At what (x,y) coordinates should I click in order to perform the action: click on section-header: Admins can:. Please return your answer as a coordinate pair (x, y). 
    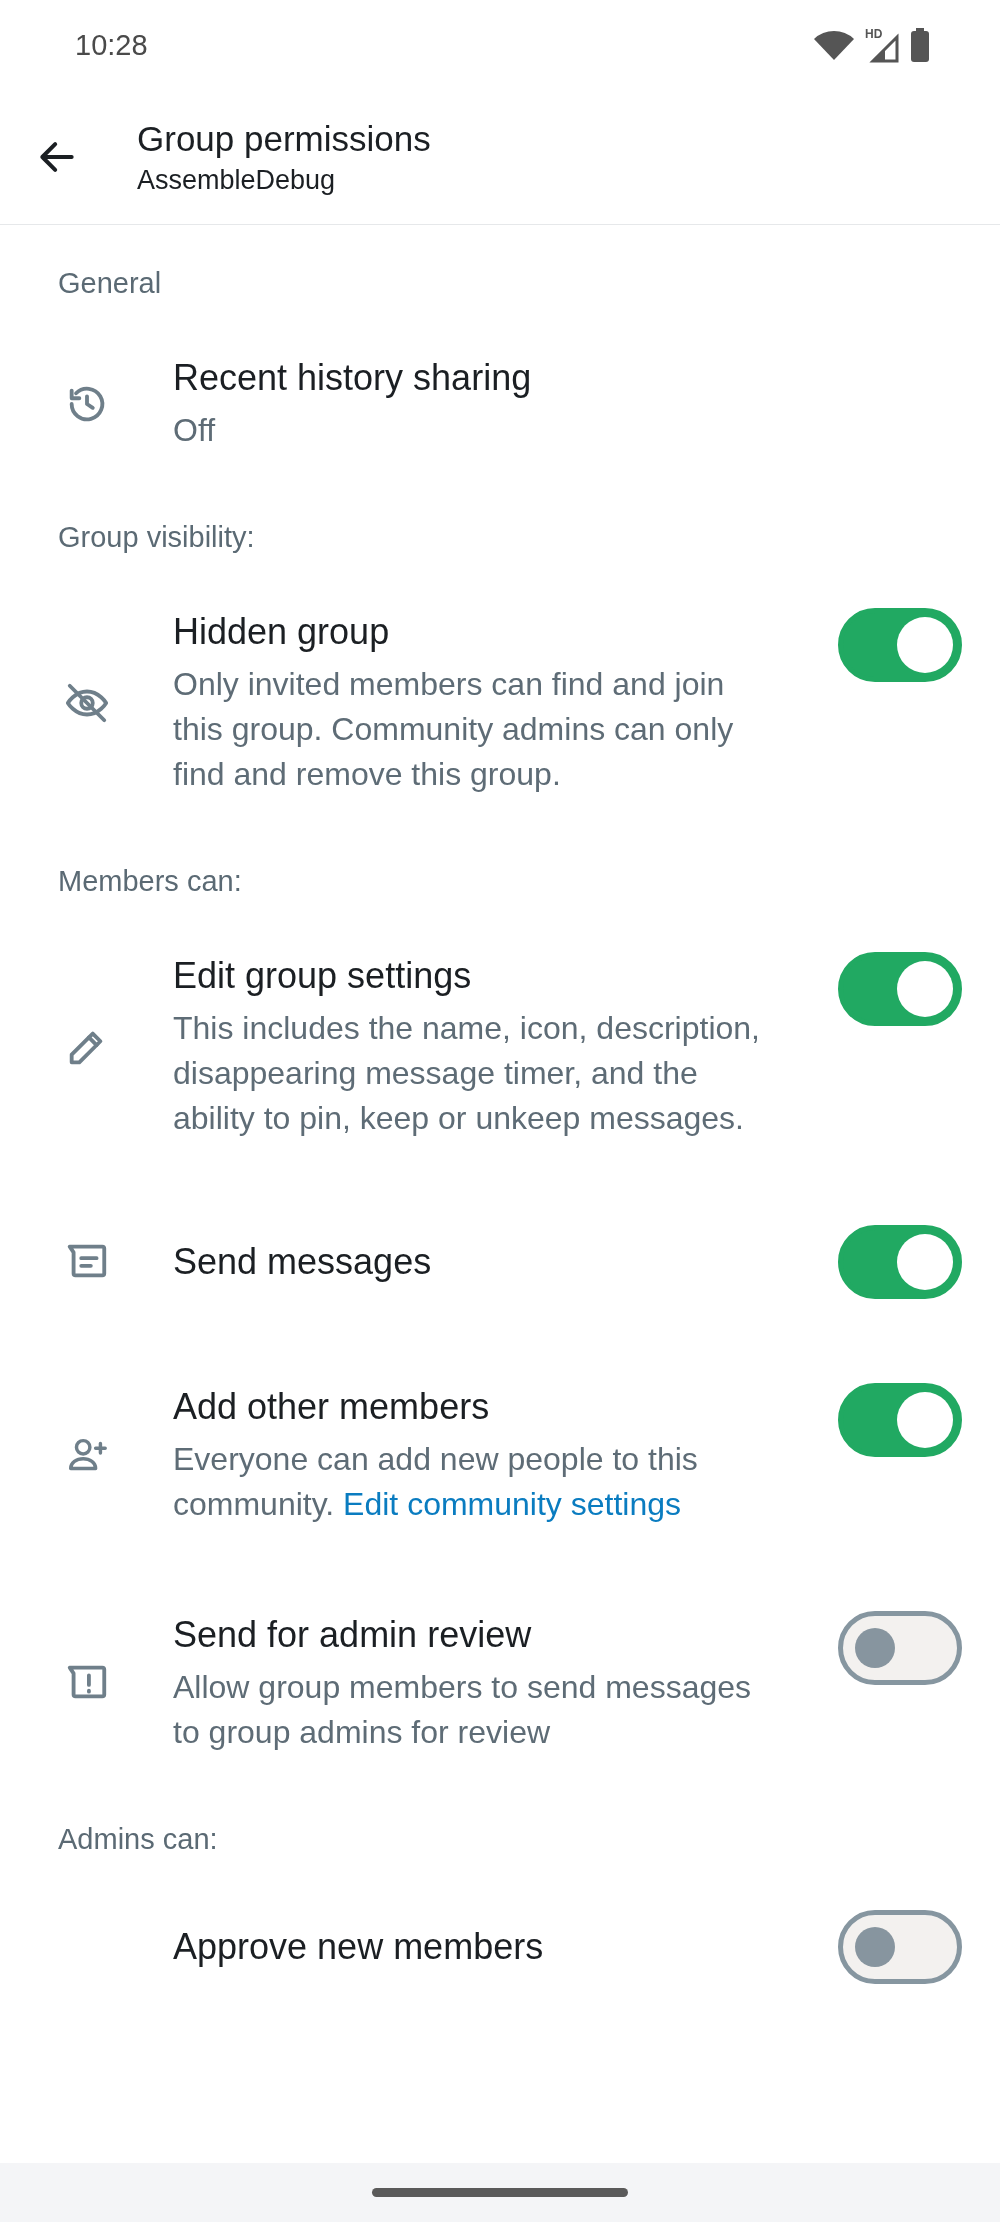
    Looking at the image, I should click on (138, 1839).